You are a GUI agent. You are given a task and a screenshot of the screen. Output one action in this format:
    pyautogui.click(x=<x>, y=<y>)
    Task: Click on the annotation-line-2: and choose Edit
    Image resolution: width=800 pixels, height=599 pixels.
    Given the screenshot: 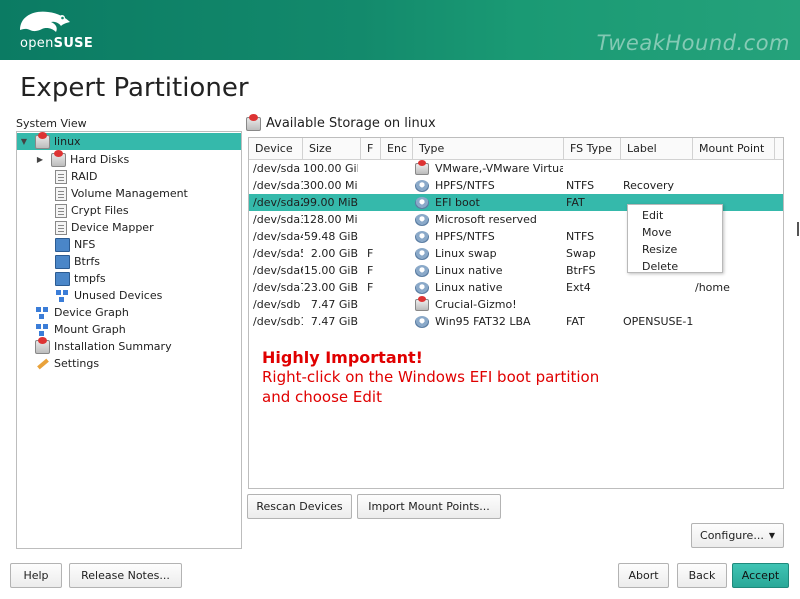 What is the action you would take?
    pyautogui.click(x=322, y=397)
    